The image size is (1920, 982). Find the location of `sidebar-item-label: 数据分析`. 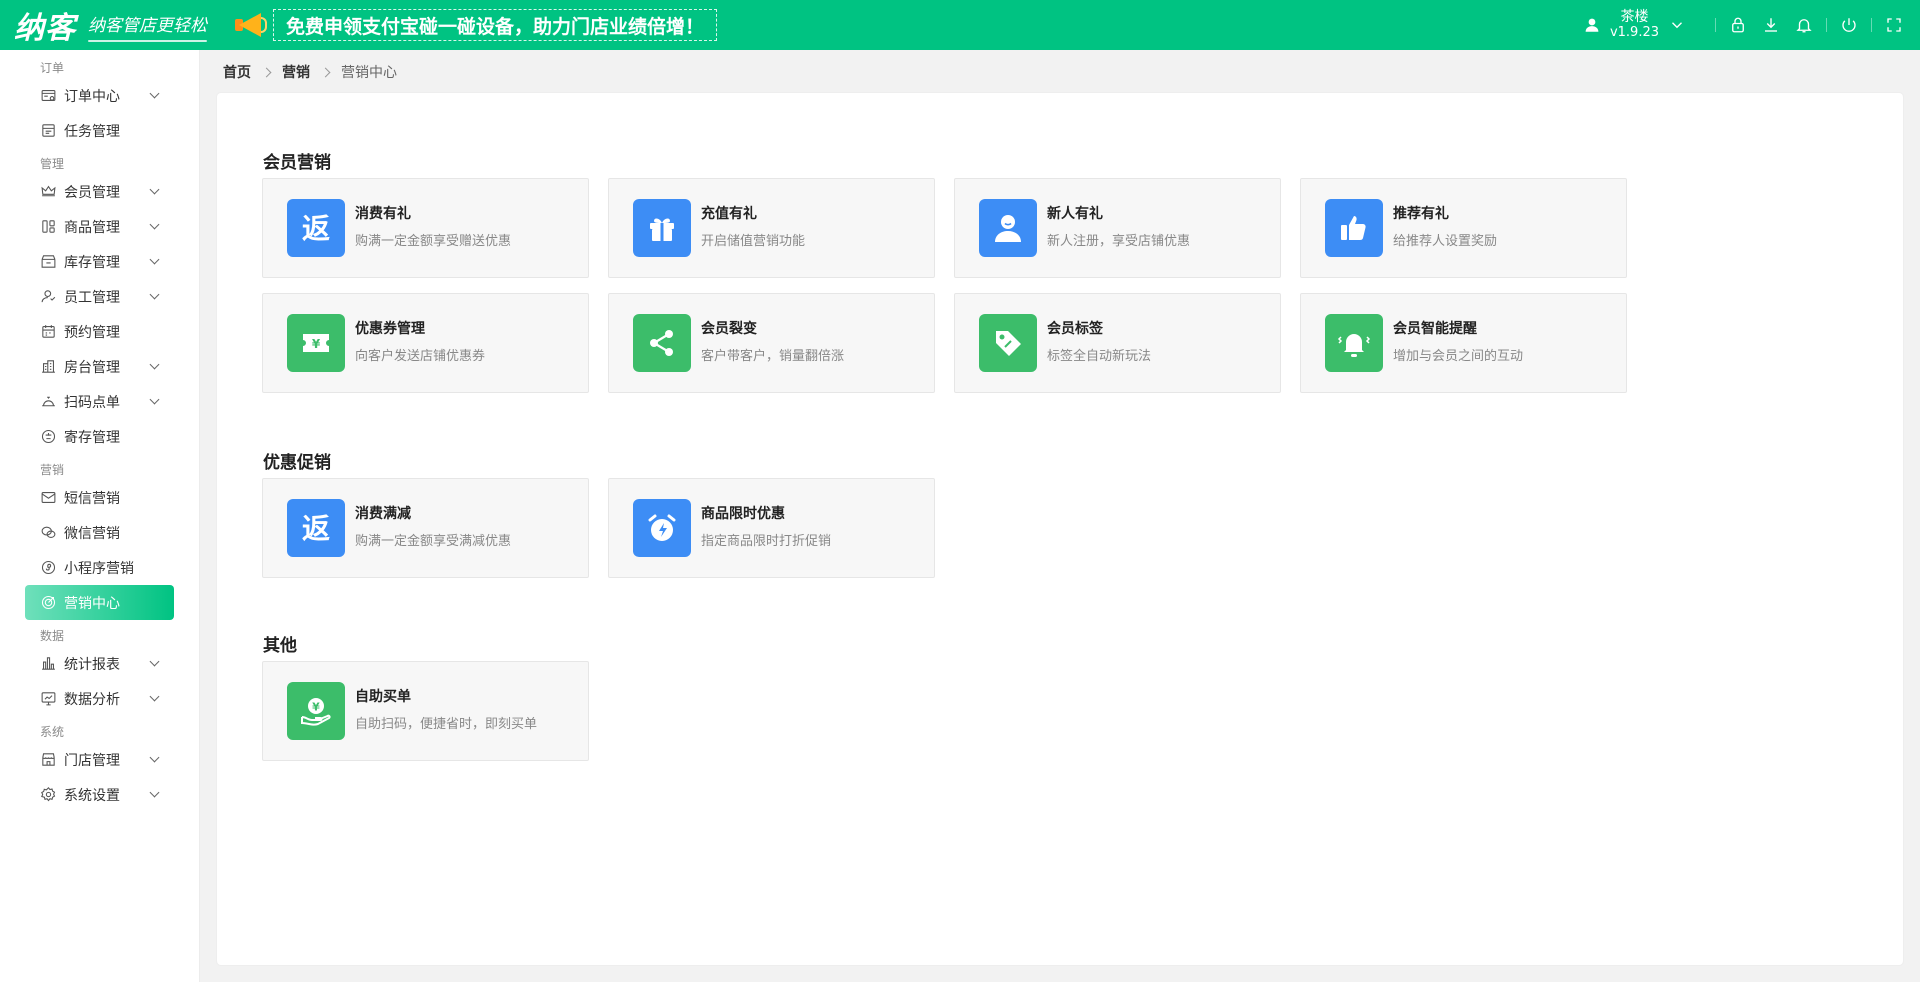

sidebar-item-label: 数据分析 is located at coordinates (92, 699).